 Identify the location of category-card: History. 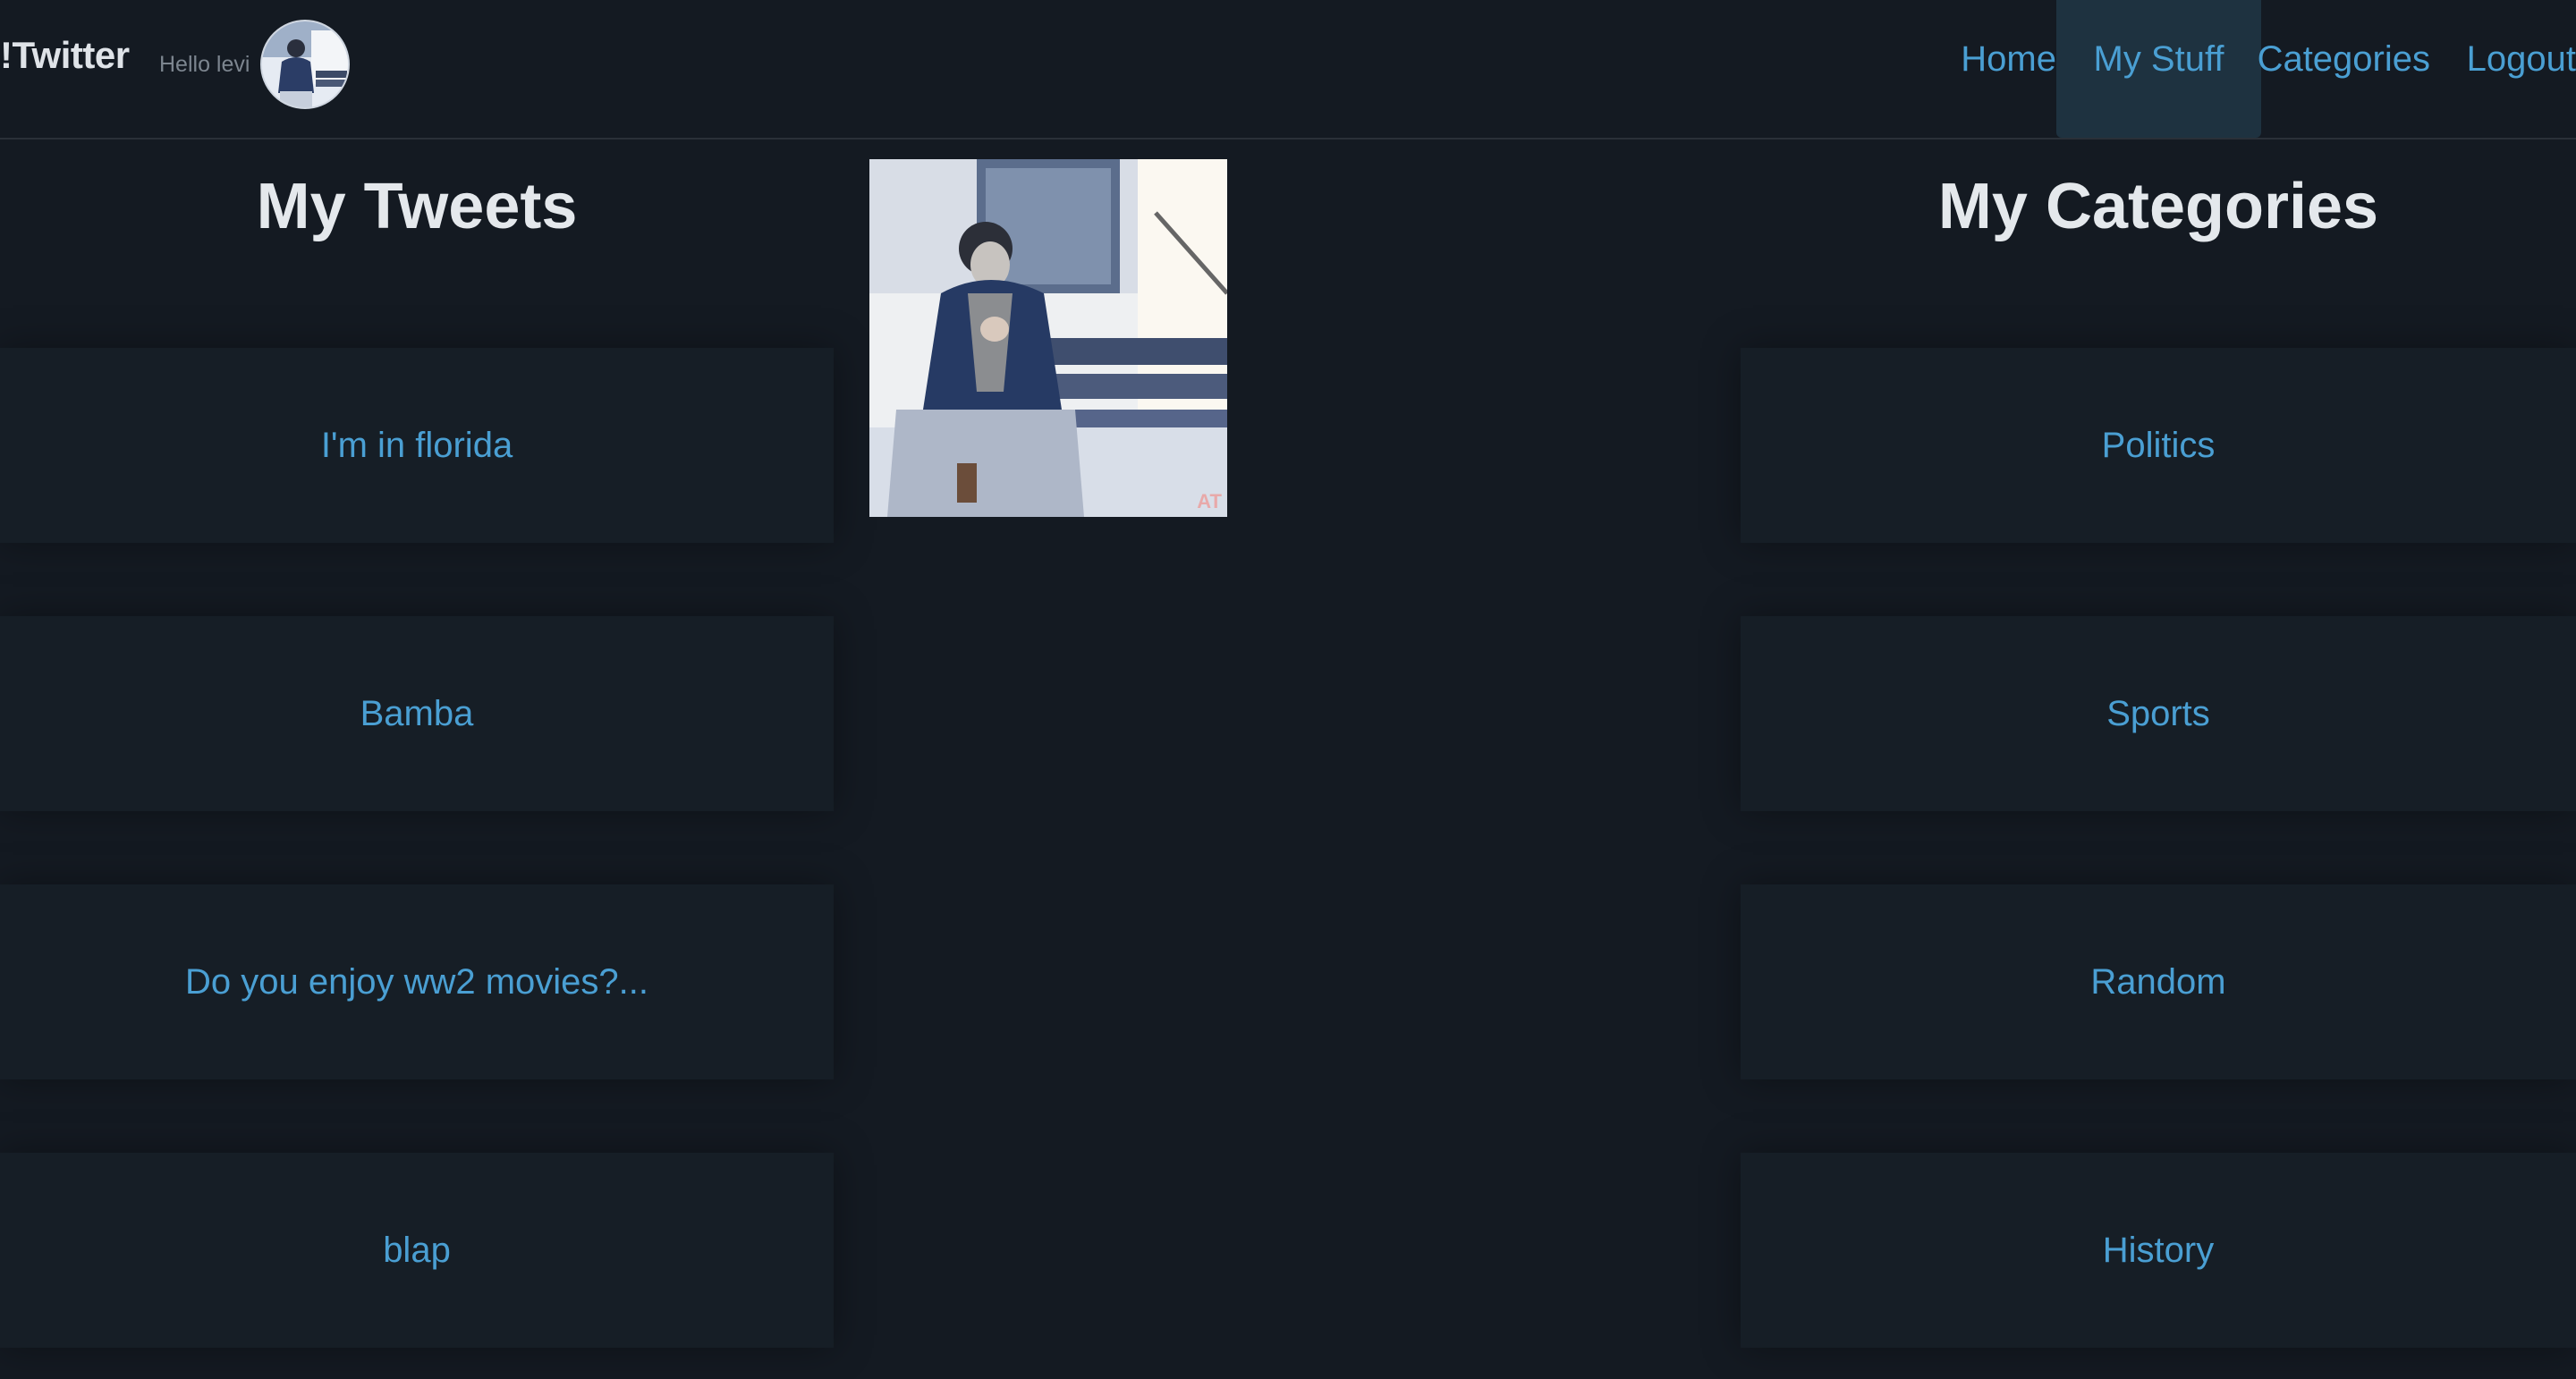
(2158, 1250).